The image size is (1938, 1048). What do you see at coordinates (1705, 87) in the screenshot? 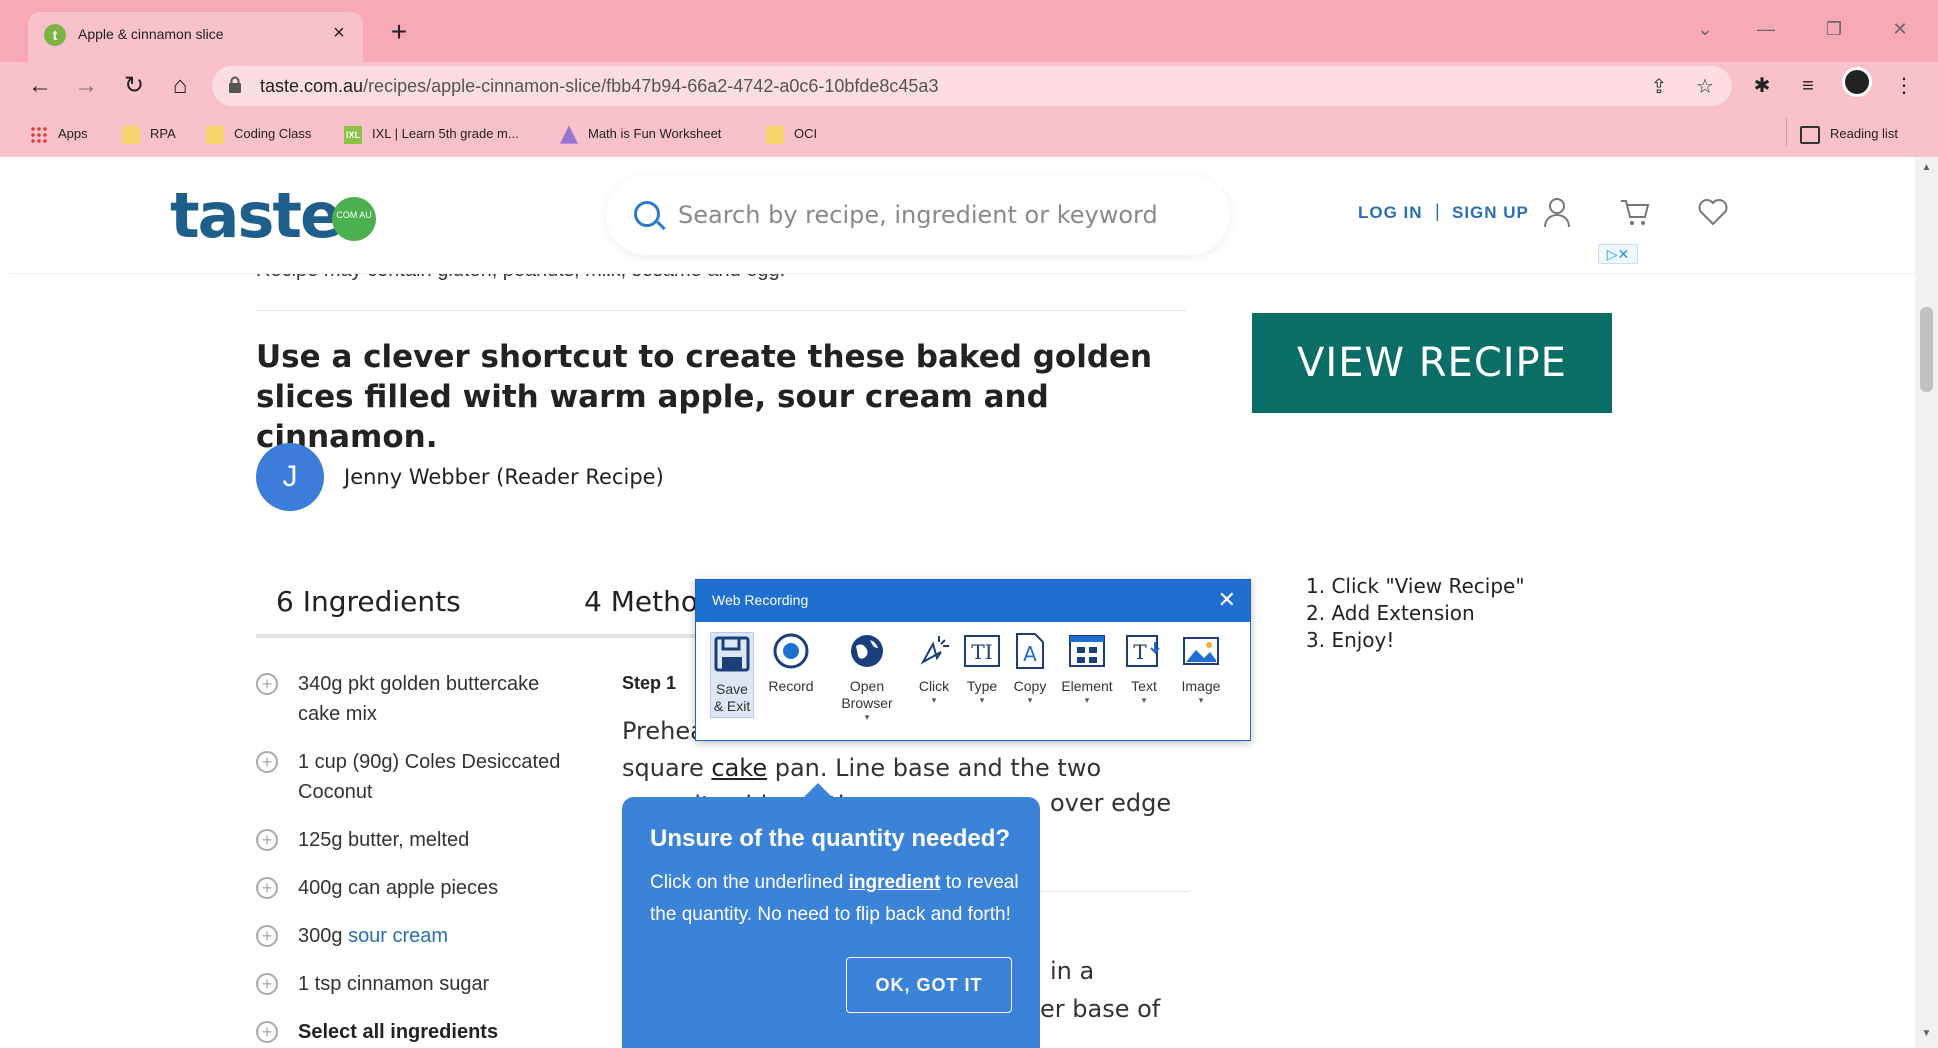
I see `bookmark-star-icon: ☆` at bounding box center [1705, 87].